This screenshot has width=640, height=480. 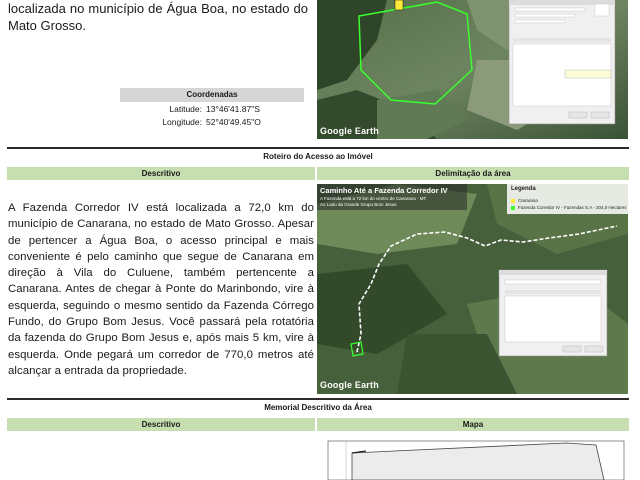 I want to click on route-map-title: Caminho Até a Fazenda Corredor IV, so click(x=384, y=190).